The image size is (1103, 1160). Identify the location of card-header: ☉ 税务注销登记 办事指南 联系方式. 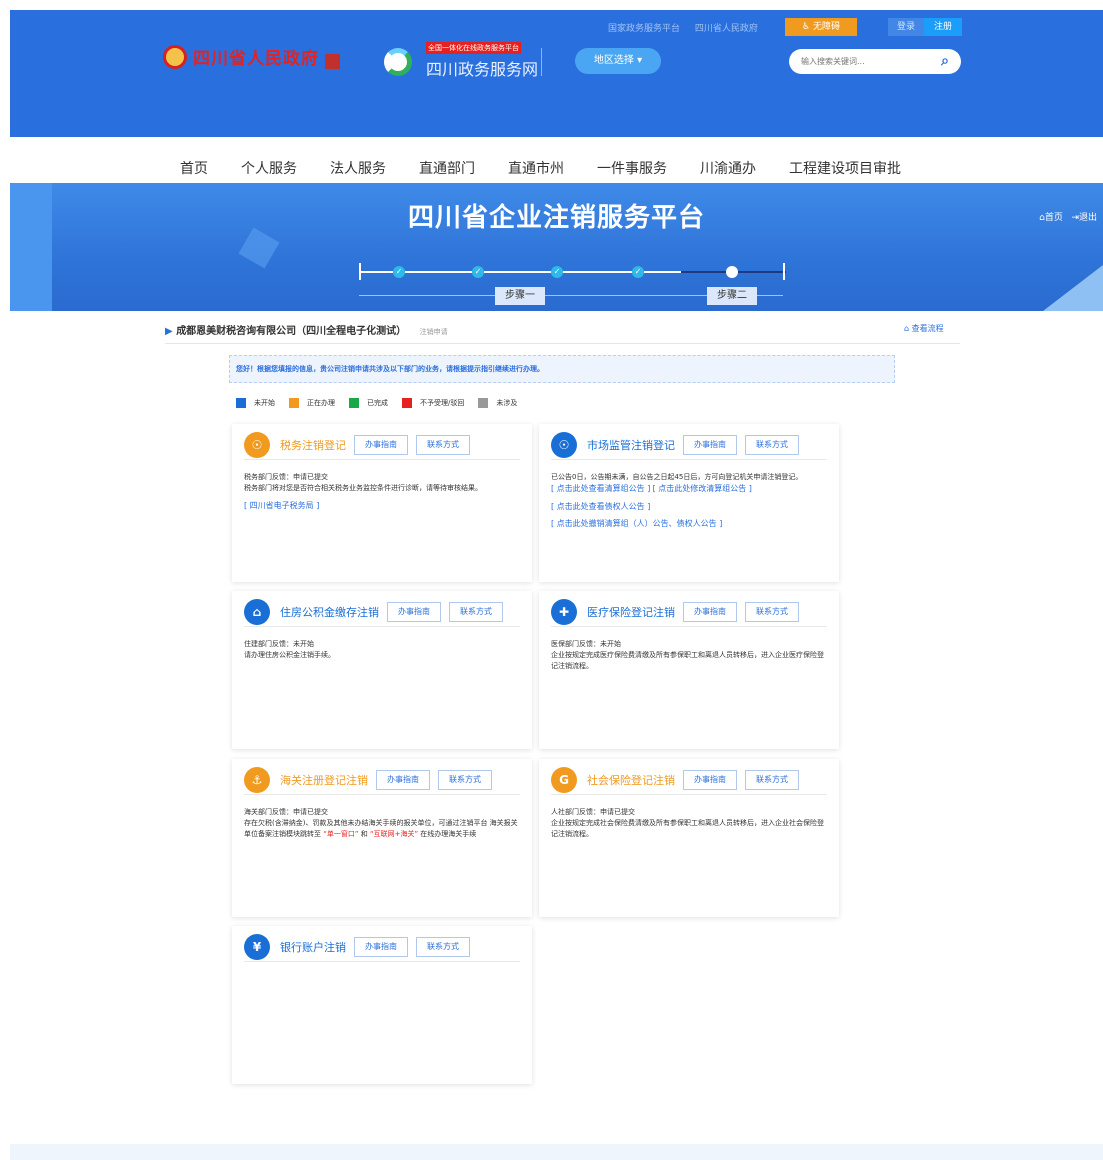
(382, 445).